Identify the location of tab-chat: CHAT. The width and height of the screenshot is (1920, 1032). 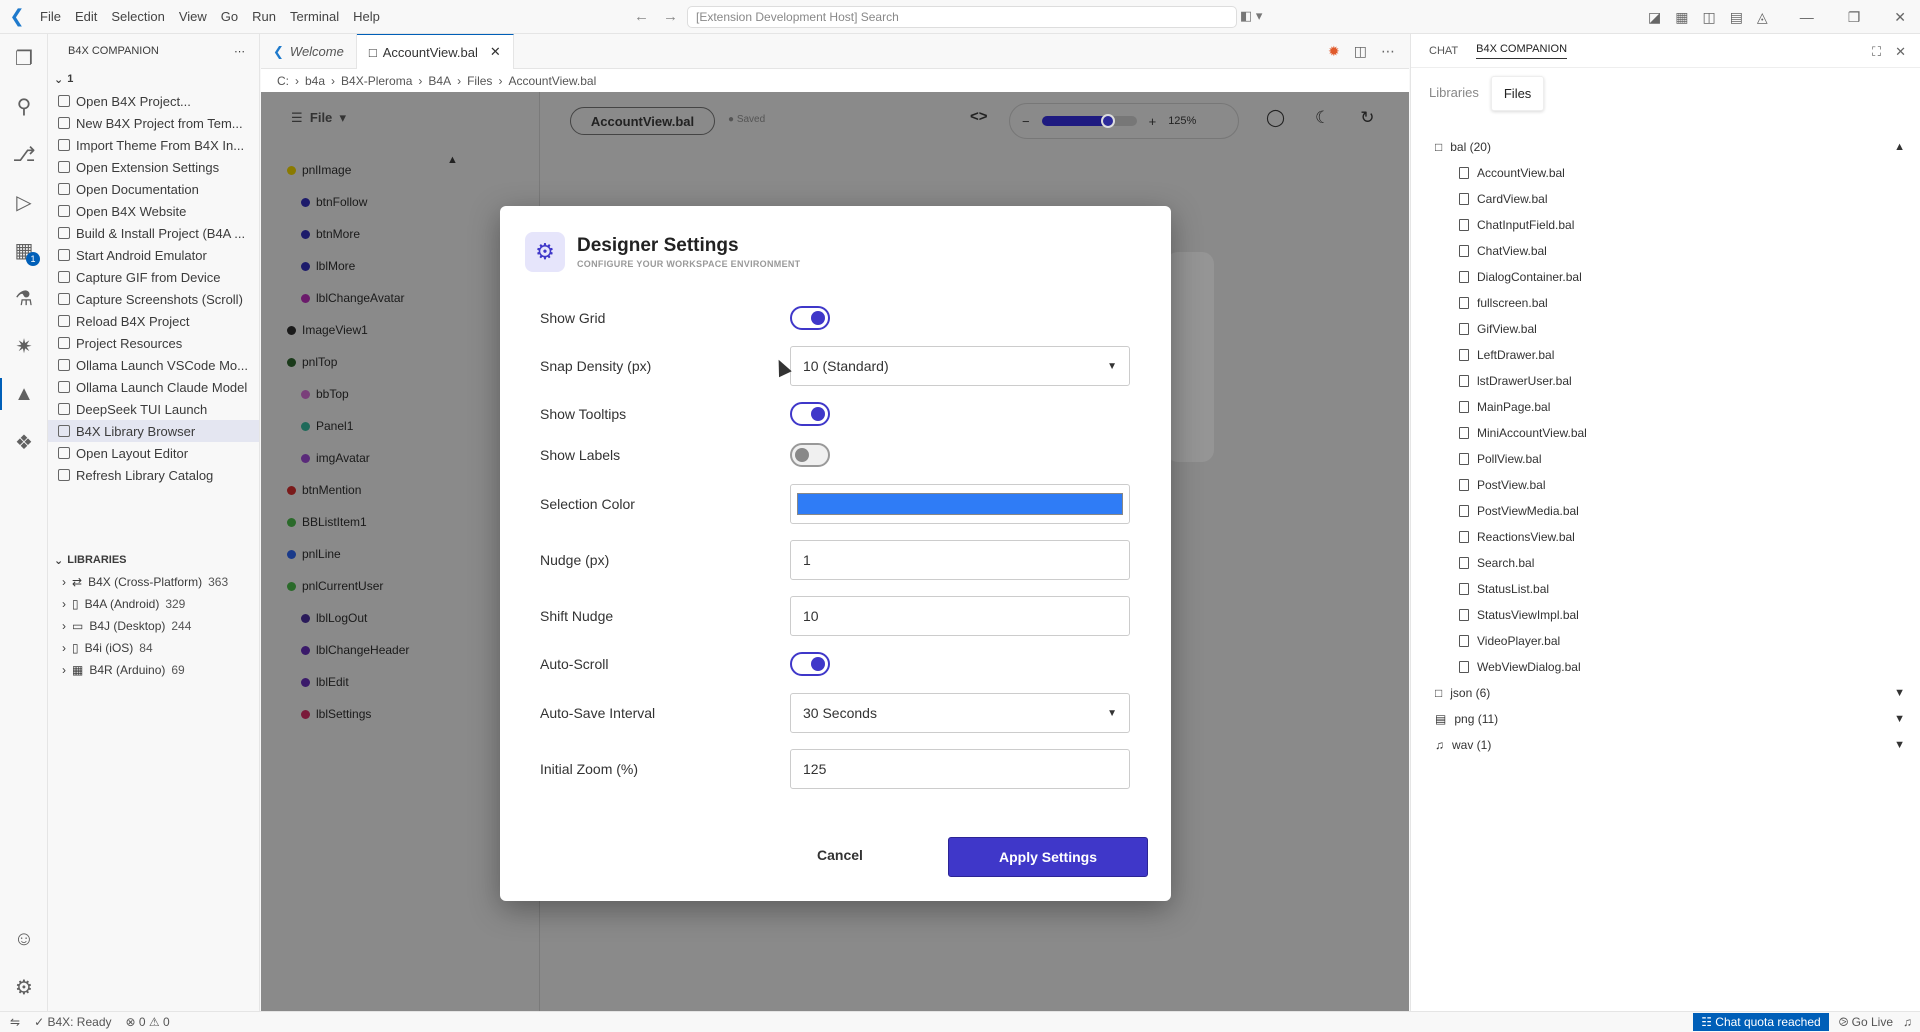
(1443, 51).